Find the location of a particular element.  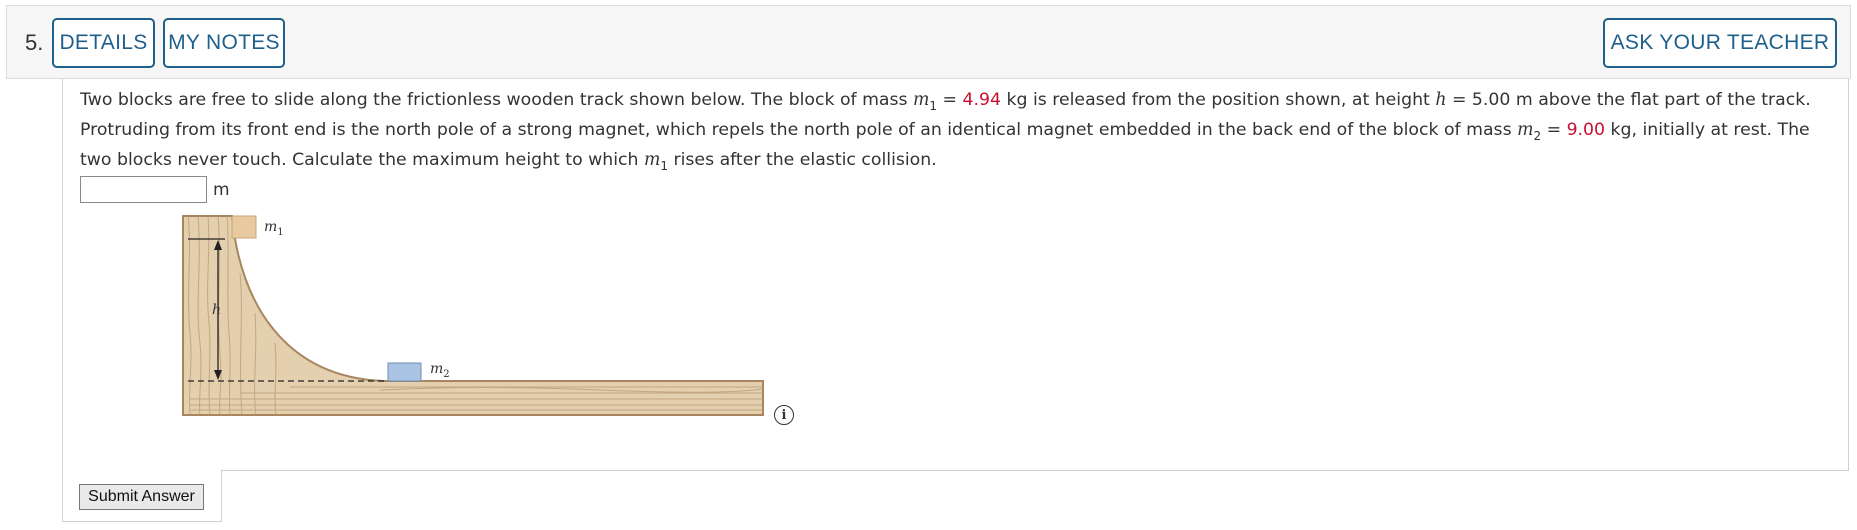

info-icon: i is located at coordinates (784, 415).